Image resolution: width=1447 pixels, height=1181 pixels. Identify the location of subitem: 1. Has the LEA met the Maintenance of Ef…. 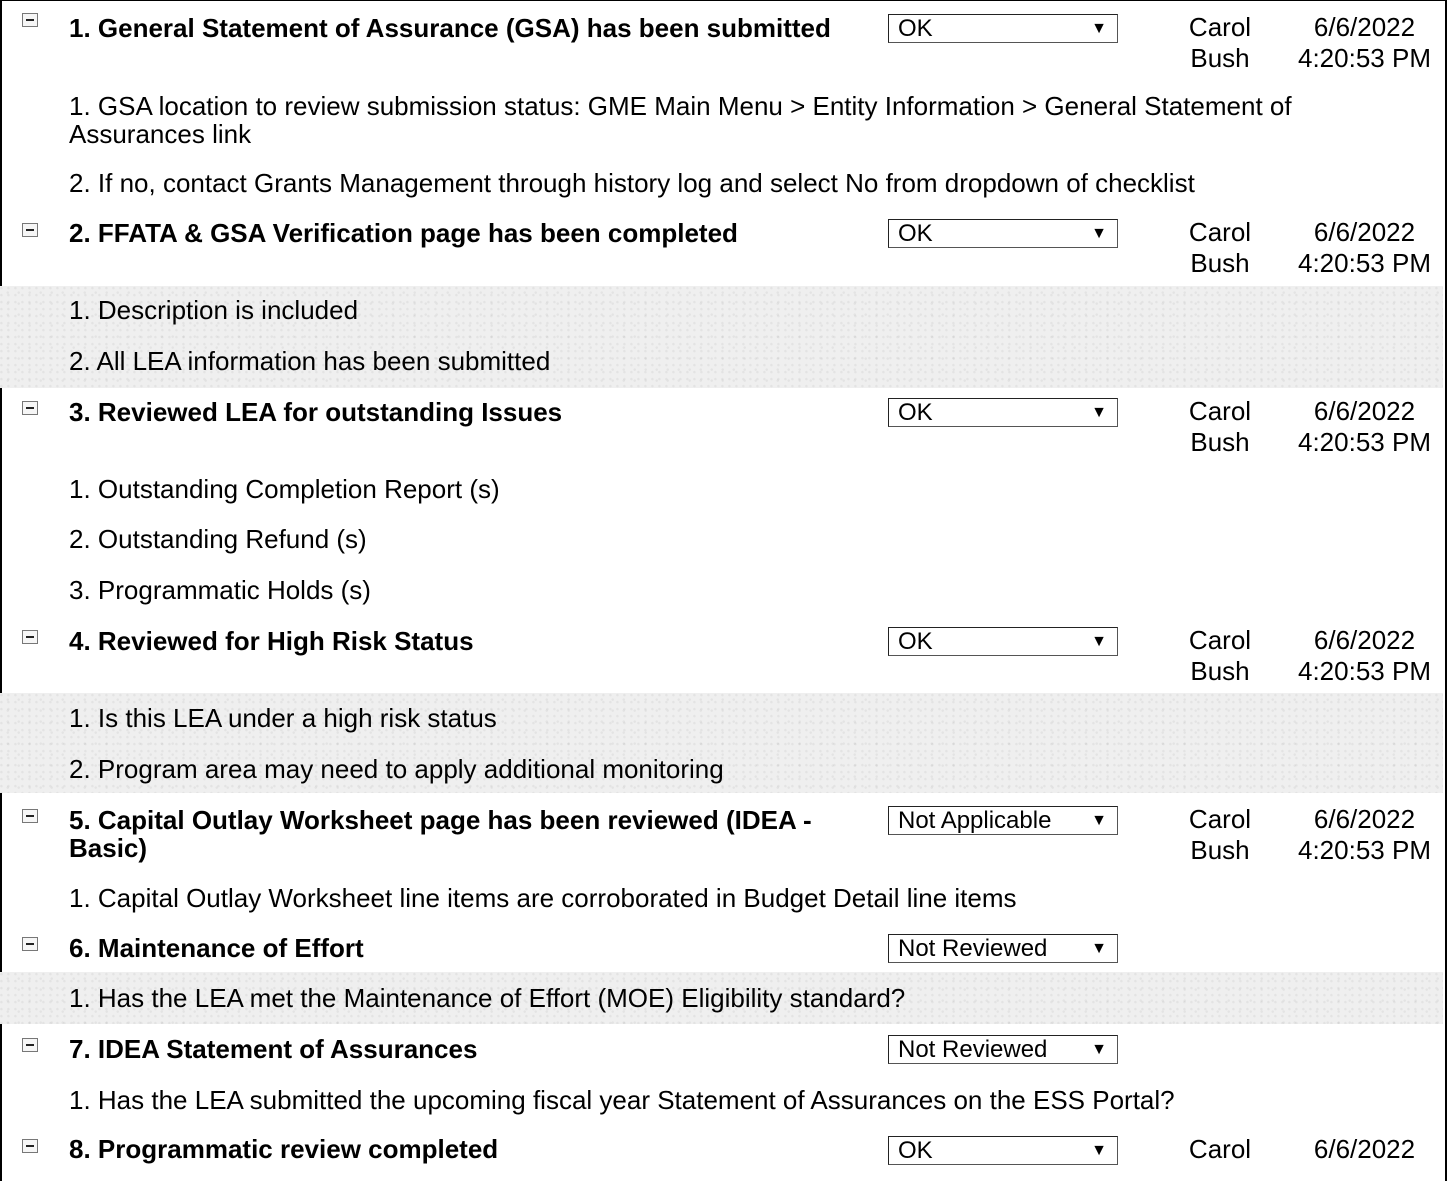
(487, 998).